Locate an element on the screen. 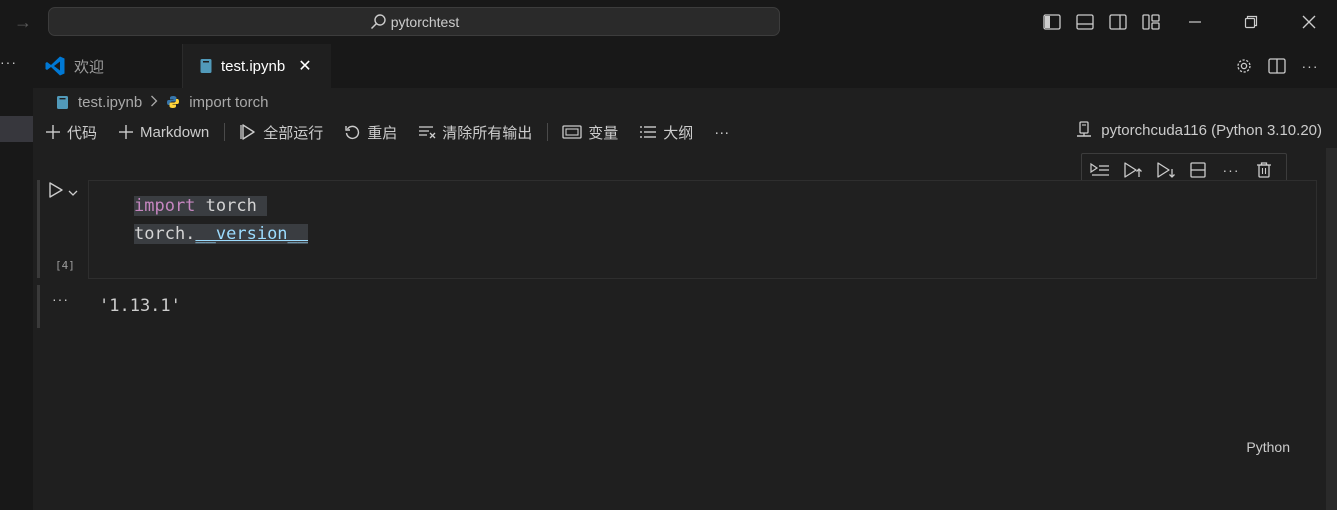 Image resolution: width=1337 pixels, height=510 pixels. customize-layout-icon is located at coordinates (1151, 22).